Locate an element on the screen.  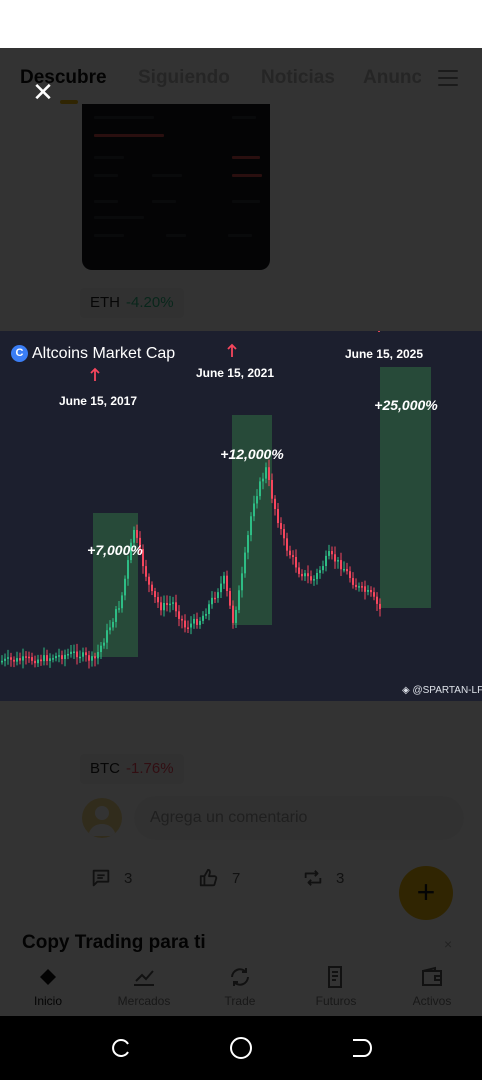
close-viewer-button: ✕ is located at coordinates (43, 92).